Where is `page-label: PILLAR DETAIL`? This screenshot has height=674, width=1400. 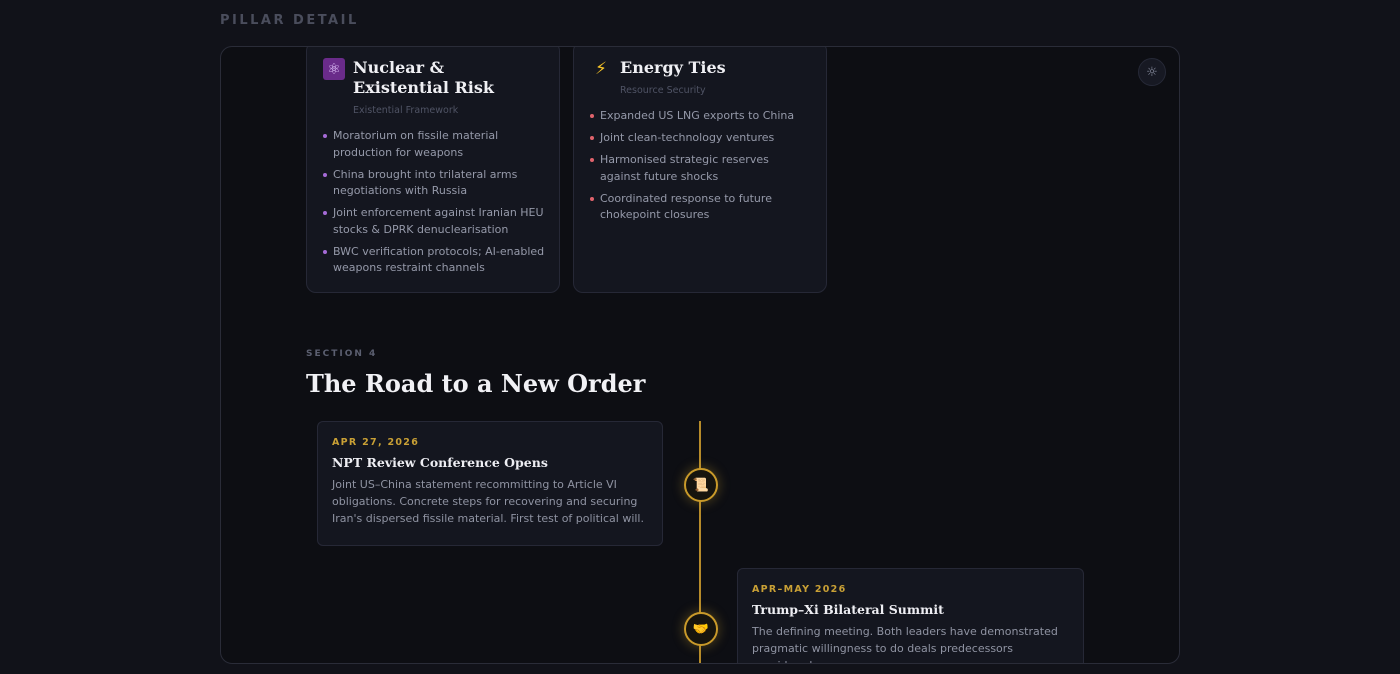 page-label: PILLAR DETAIL is located at coordinates (289, 20).